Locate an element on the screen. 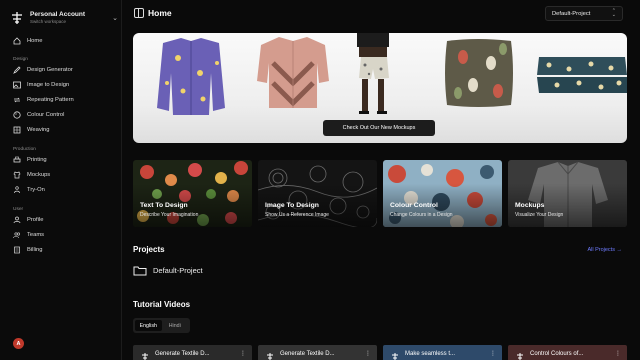 The image size is (640, 360). sidebar-item-mockups: Mockups is located at coordinates (31, 175).